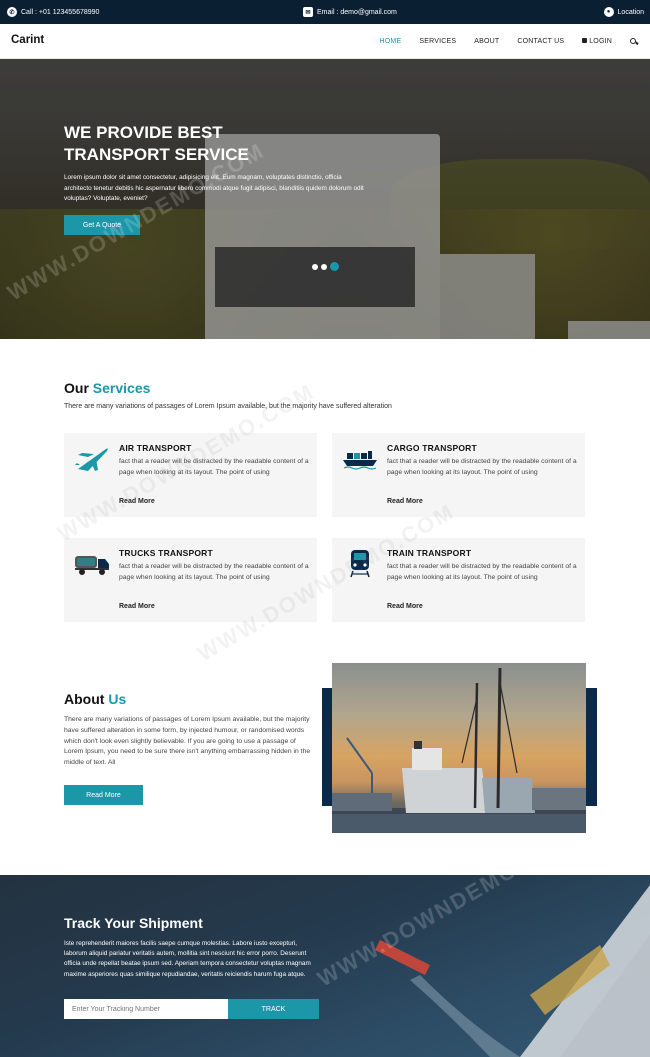 Image resolution: width=650 pixels, height=1057 pixels. Describe the element at coordinates (12, 12) in the screenshot. I see `phone-icon: ✆` at that location.